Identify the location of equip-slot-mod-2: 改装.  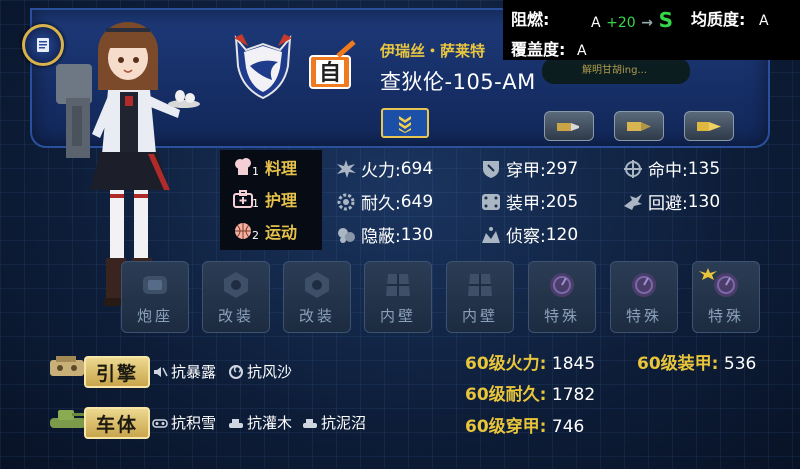
(317, 297).